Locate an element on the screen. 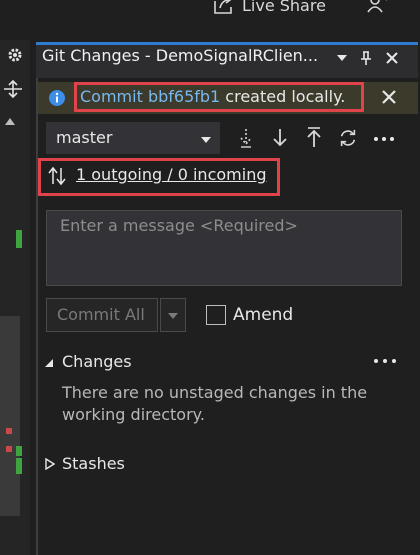 The width and height of the screenshot is (420, 555). close-panel-icon is located at coordinates (392, 58).